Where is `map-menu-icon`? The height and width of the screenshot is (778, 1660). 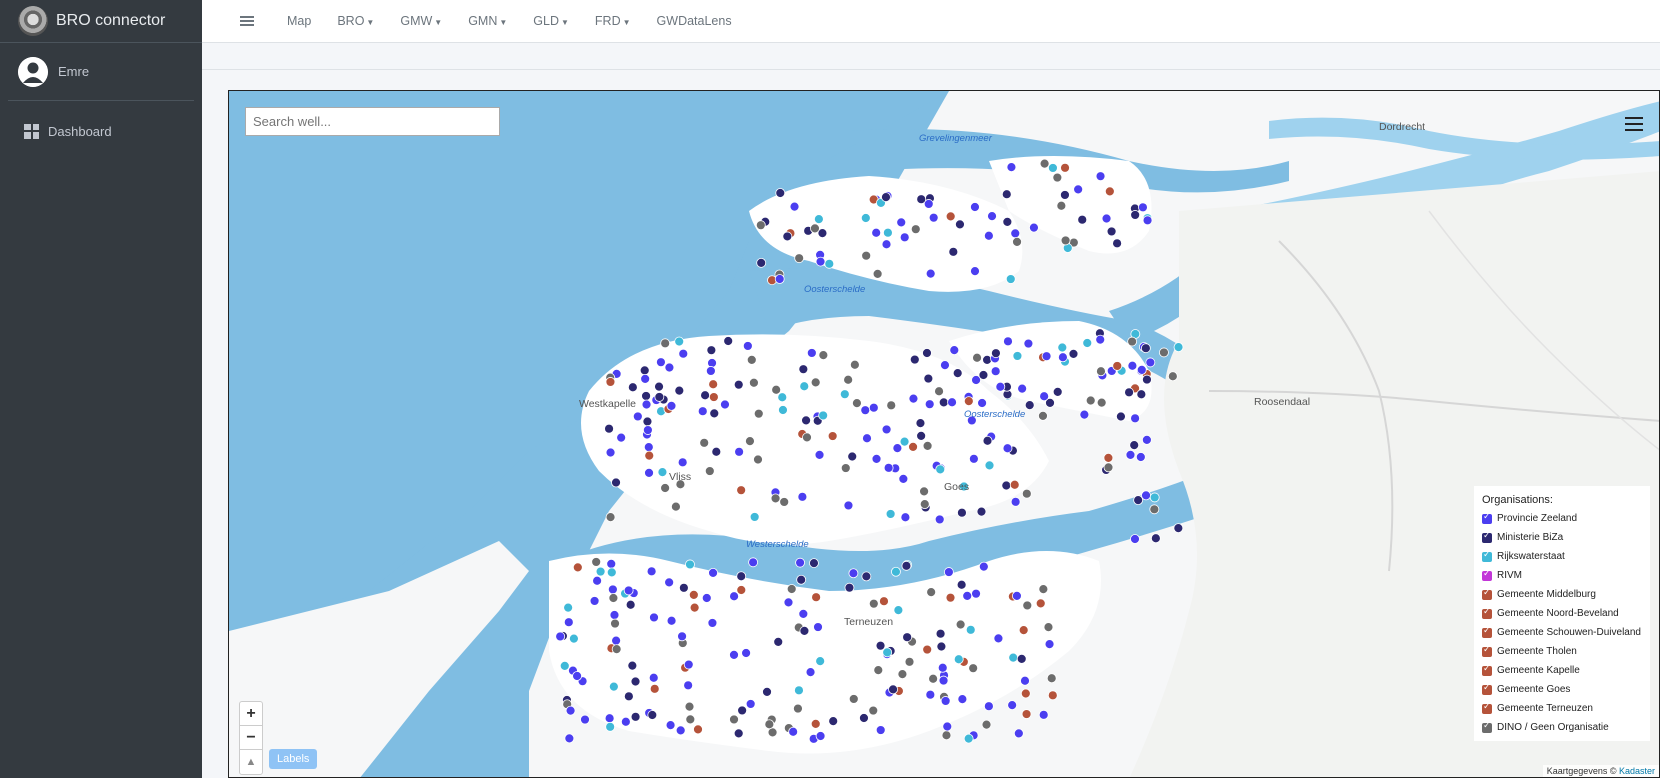
map-menu-icon is located at coordinates (1634, 124).